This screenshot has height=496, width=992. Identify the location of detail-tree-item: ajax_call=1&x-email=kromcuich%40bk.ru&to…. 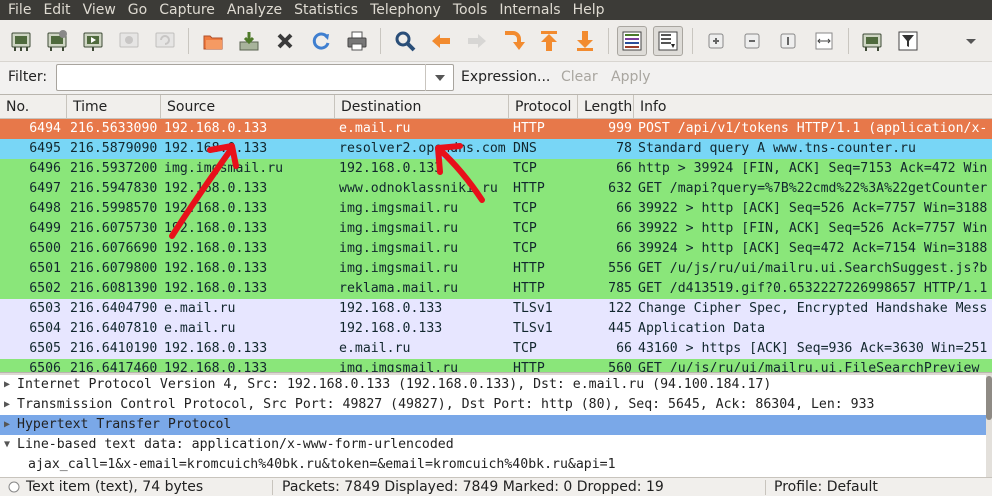
(493, 465).